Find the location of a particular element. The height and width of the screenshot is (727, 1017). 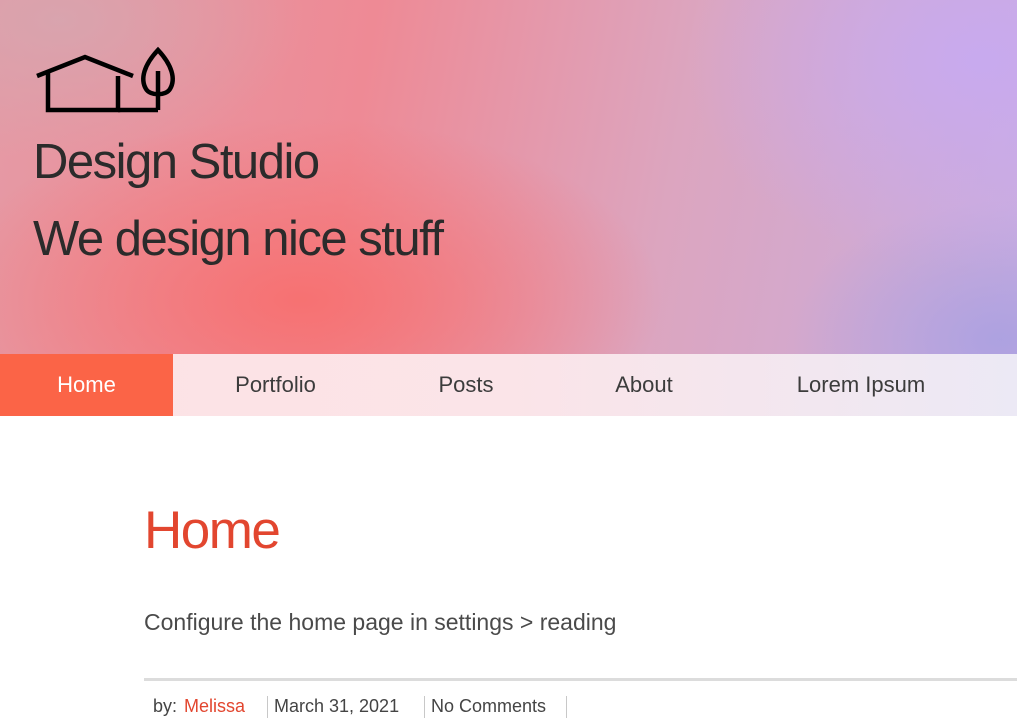

main-nav: Home Portfolio Posts About Lorem Ipsum is located at coordinates (508, 385).